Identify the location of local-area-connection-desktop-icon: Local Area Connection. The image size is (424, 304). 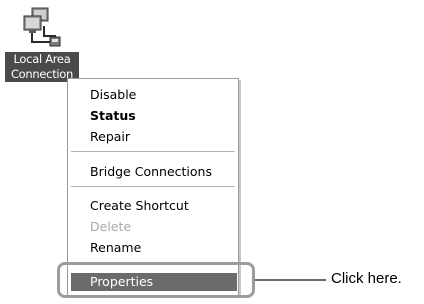
(42, 46).